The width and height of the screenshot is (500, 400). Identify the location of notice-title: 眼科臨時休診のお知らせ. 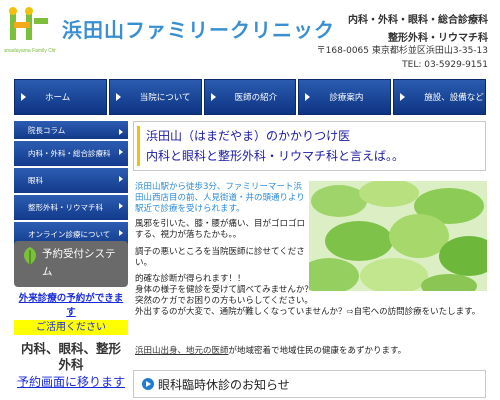
(224, 384).